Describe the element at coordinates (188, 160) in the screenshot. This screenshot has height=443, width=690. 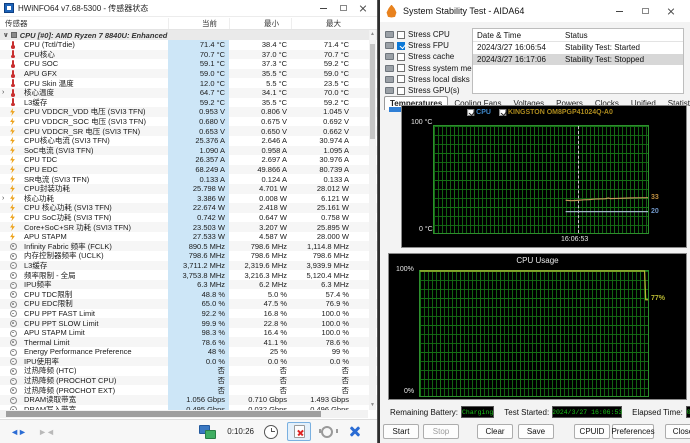
I see `sensor-row: › CPU TDC 26.357 A 2.697 A 30.976 A` at that location.